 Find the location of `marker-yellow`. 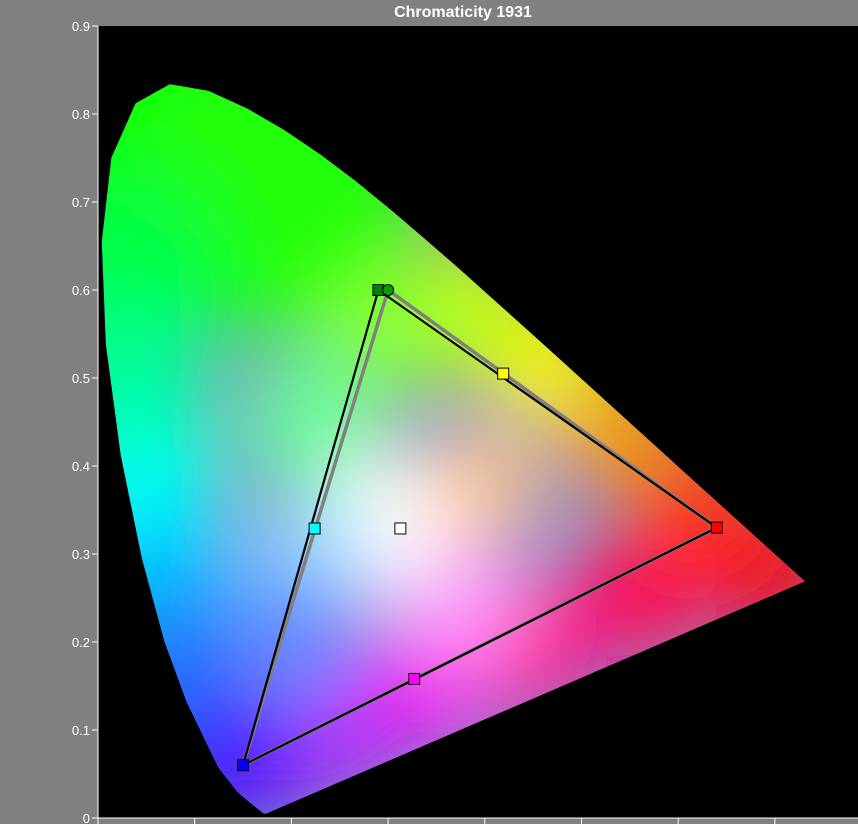

marker-yellow is located at coordinates (503, 373).